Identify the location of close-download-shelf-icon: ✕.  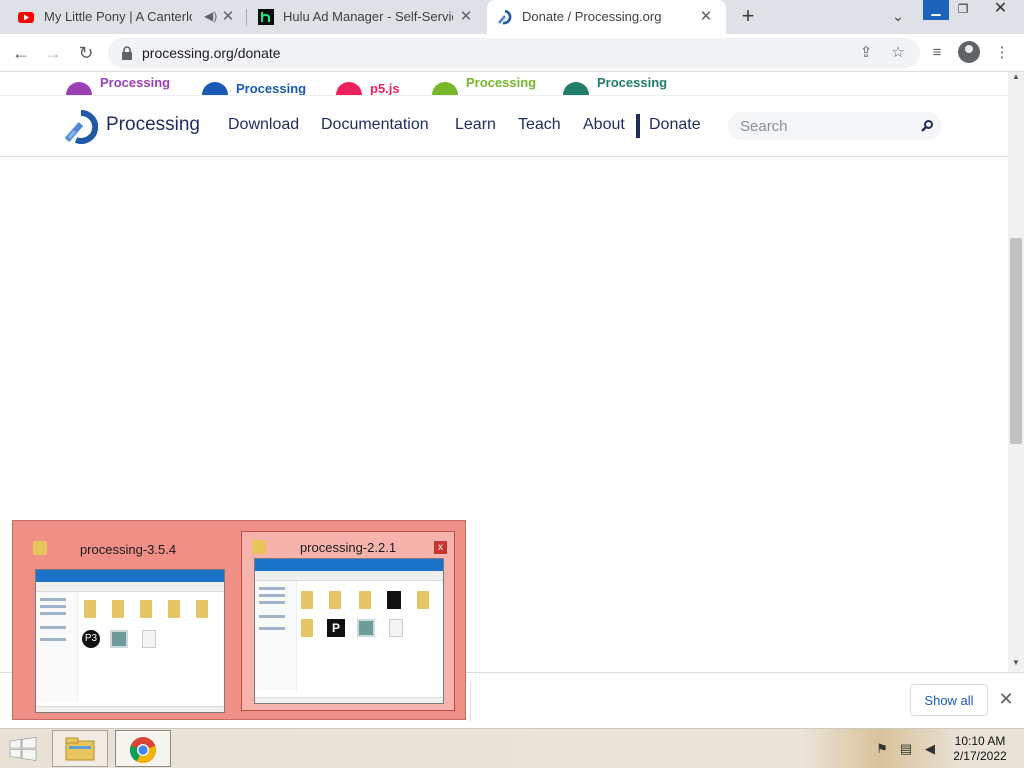
(1006, 699).